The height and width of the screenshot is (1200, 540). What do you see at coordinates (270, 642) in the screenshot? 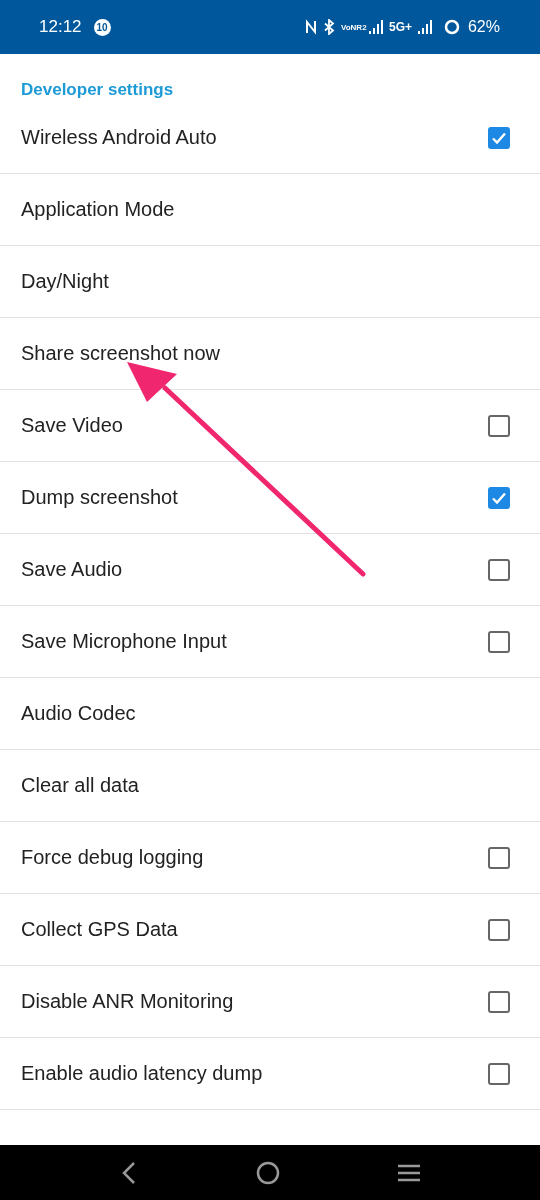
I see `settings-row: Save Microphone Input` at bounding box center [270, 642].